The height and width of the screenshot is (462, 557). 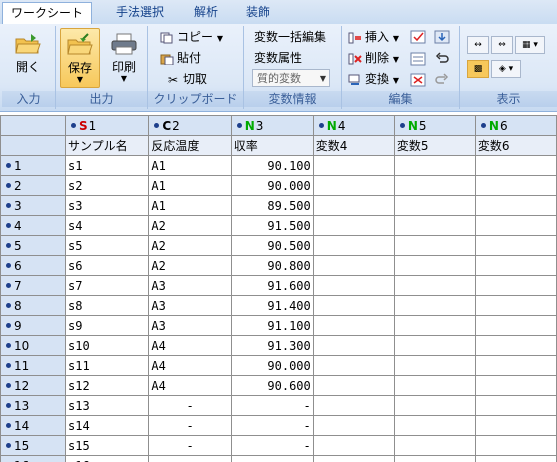 I want to click on copy-button: コピー ▼, so click(x=191, y=37).